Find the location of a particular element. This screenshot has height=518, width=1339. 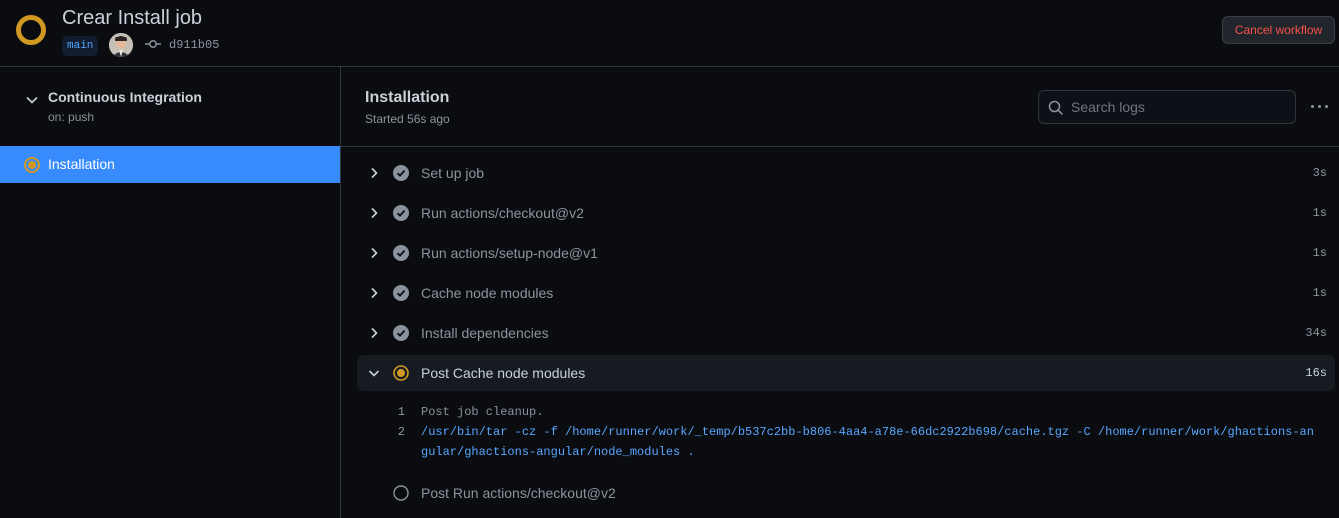

step-label: Install dependencies is located at coordinates (485, 333).